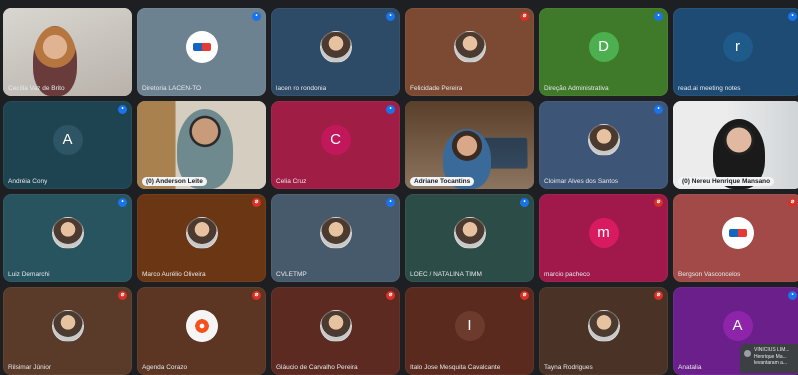 Image resolution: width=798 pixels, height=375 pixels. Describe the element at coordinates (29, 274) in the screenshot. I see `participant-name: Luiz Demarchi` at that location.